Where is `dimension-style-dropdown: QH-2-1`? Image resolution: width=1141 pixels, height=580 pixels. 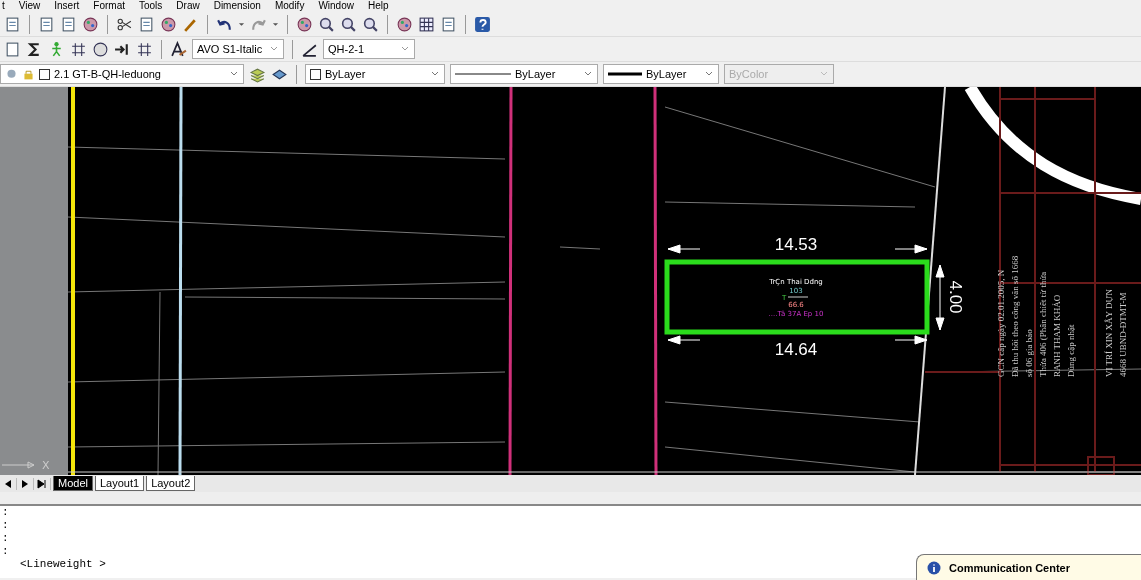
dimension-style-dropdown: QH-2-1 is located at coordinates (369, 49).